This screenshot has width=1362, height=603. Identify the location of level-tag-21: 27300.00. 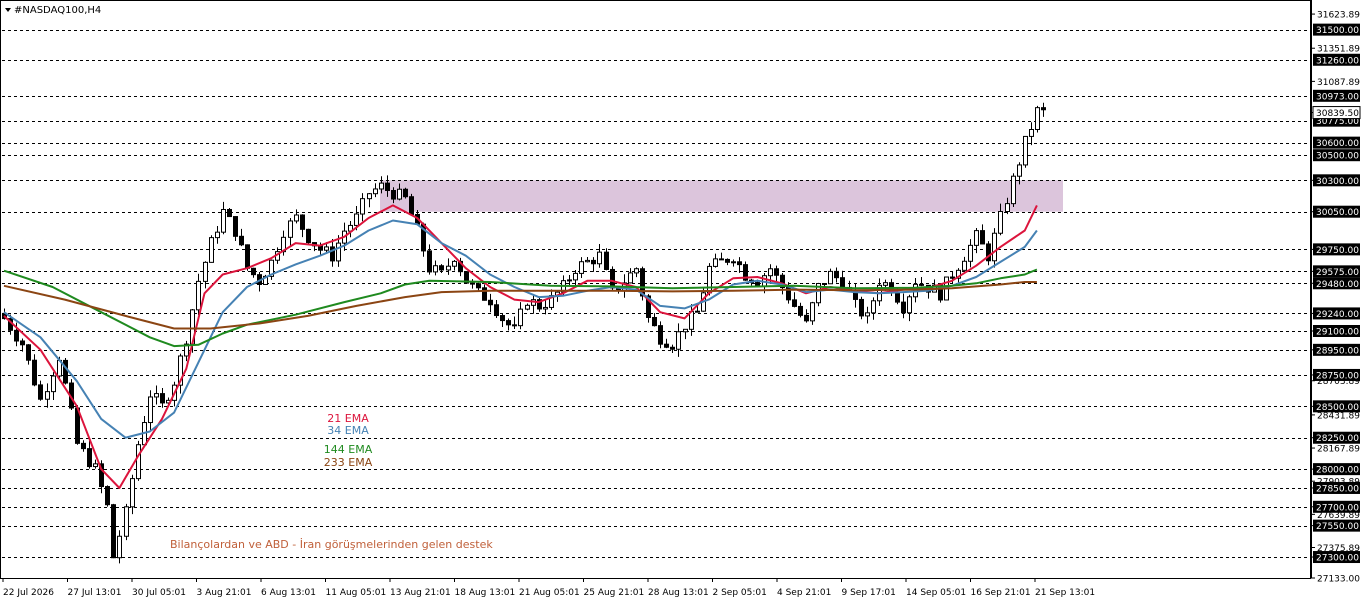
(1337, 559).